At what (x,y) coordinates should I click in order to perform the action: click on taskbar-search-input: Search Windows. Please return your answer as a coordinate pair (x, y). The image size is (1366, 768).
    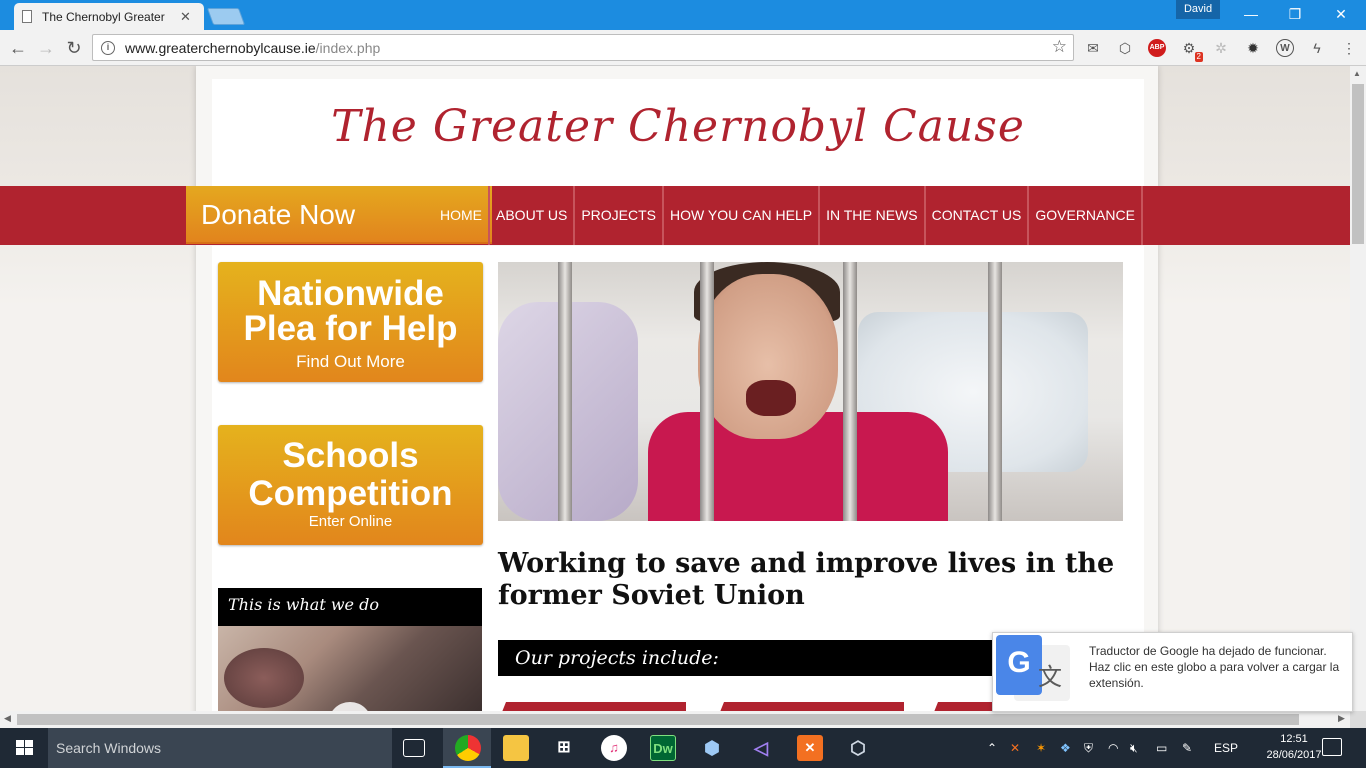
    Looking at the image, I should click on (220, 748).